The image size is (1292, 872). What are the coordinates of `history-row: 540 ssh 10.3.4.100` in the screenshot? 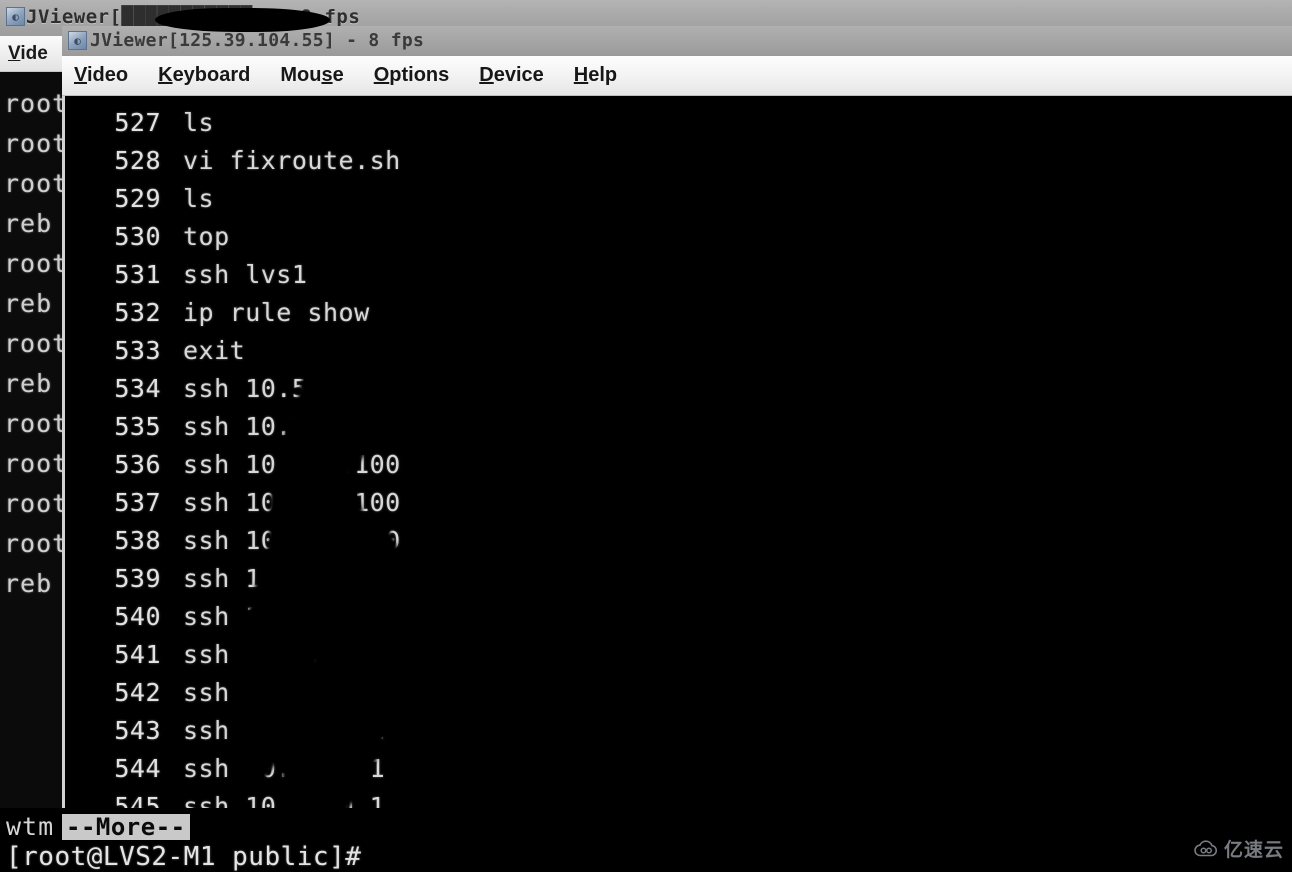 It's located at (279, 617).